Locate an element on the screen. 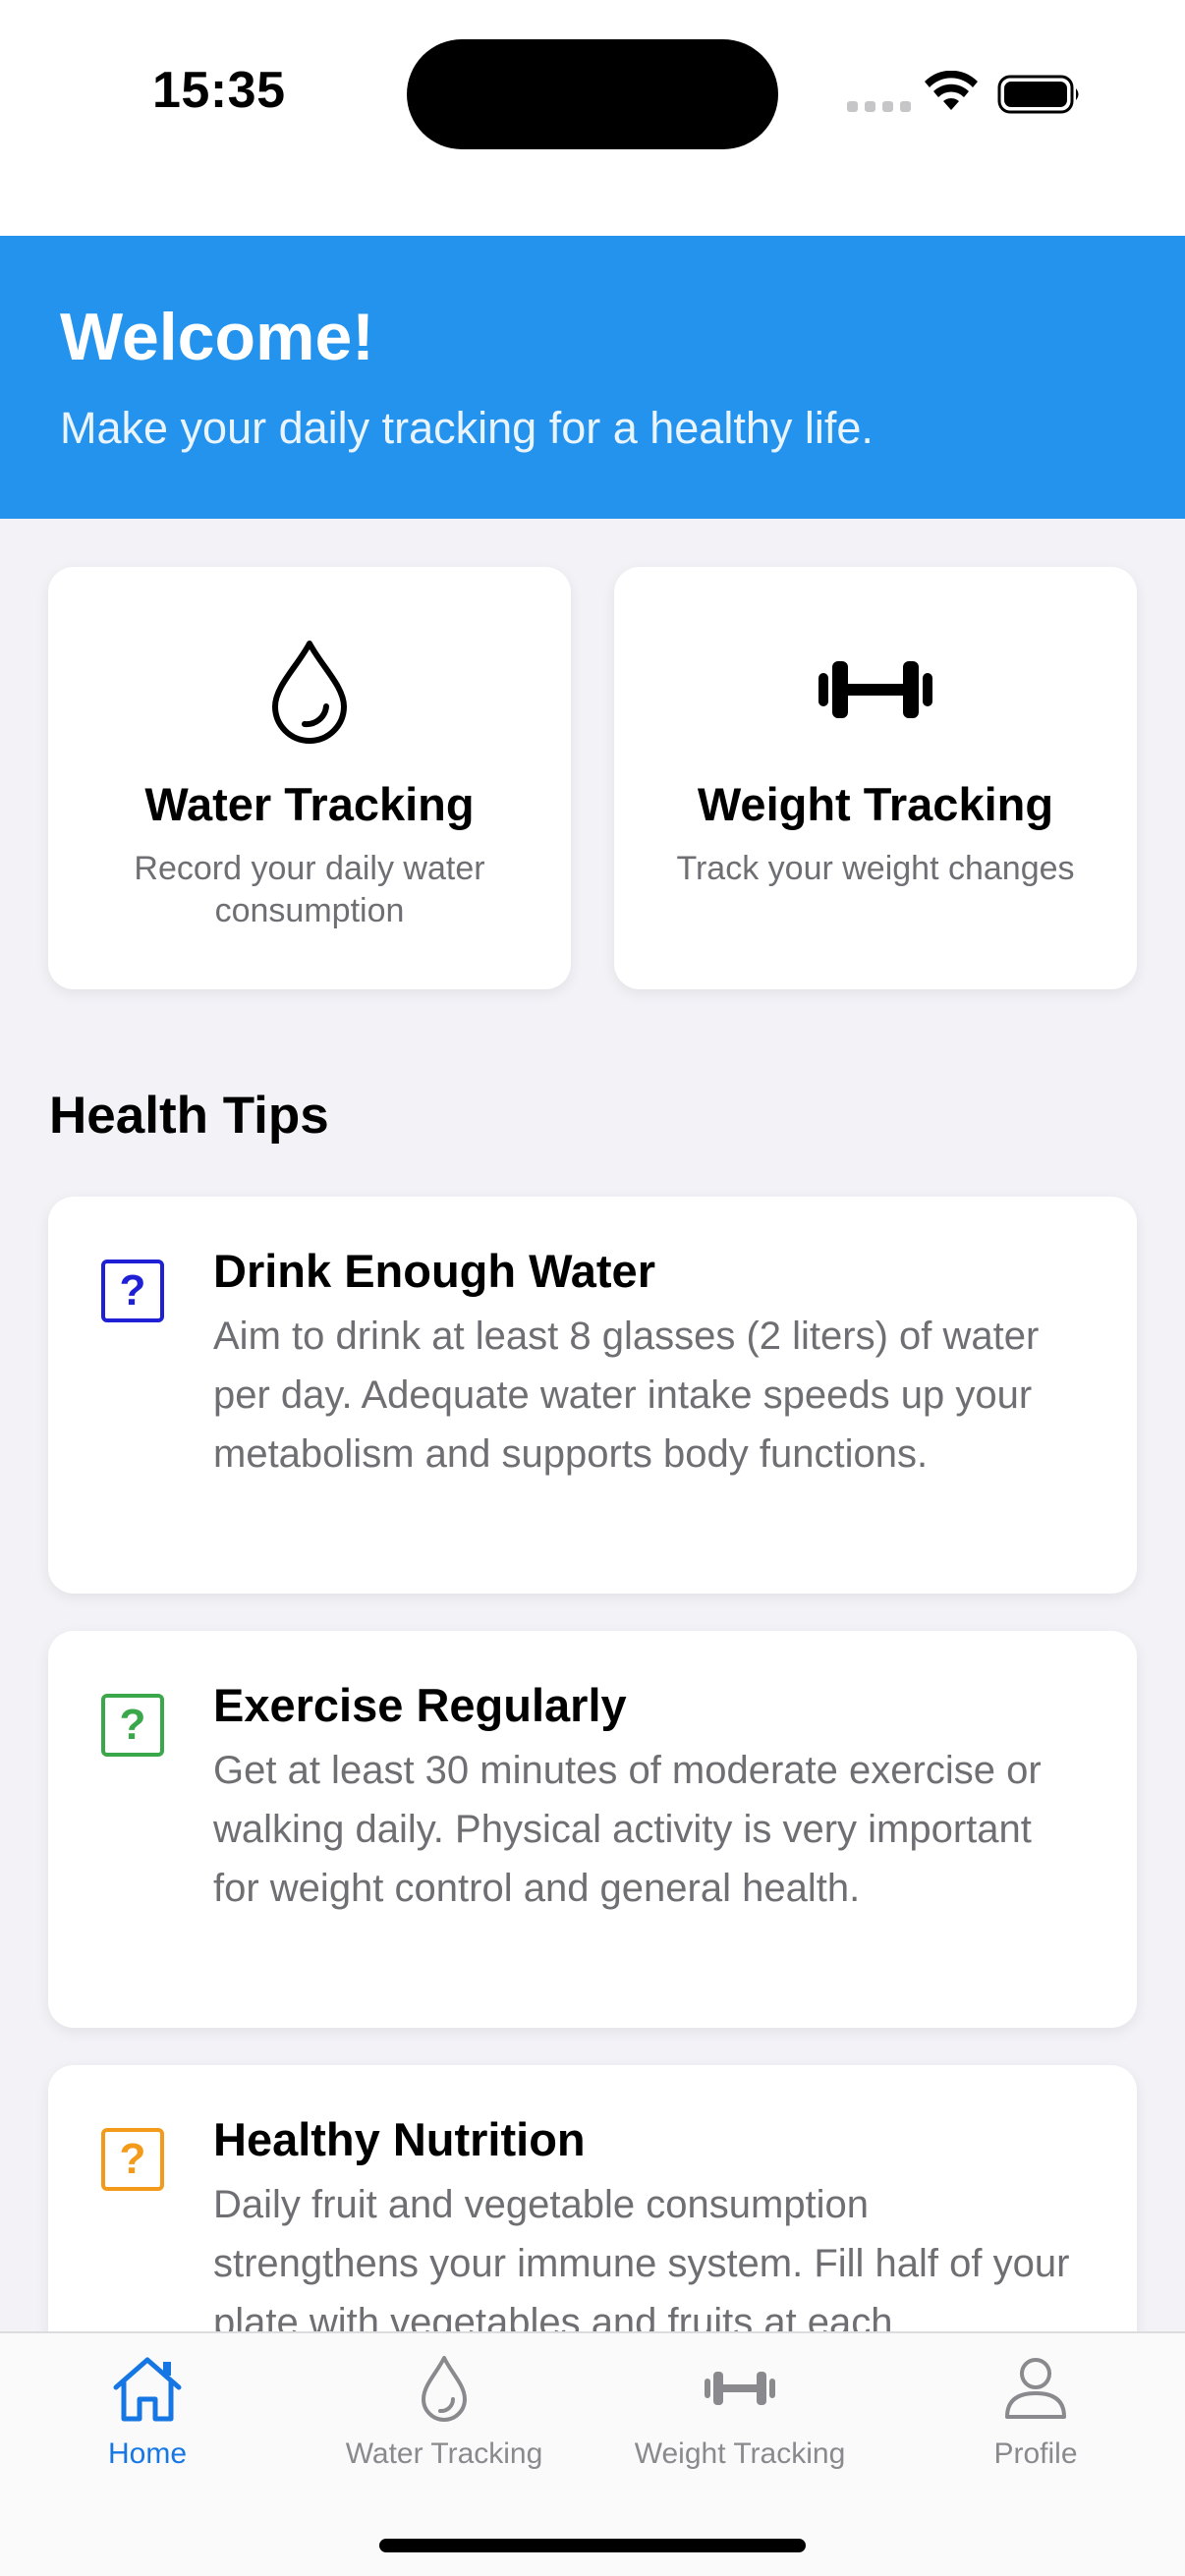 The height and width of the screenshot is (2576, 1185). health-tips-heading: Health Tips is located at coordinates (189, 1116).